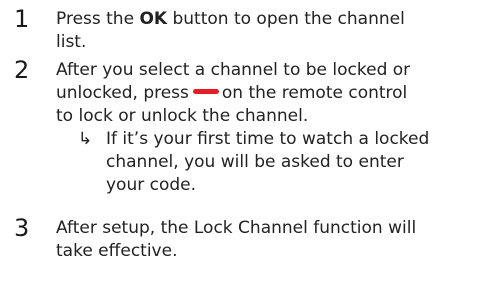  What do you see at coordinates (85, 139) in the screenshot?
I see `right-arrow-icon: ↳` at bounding box center [85, 139].